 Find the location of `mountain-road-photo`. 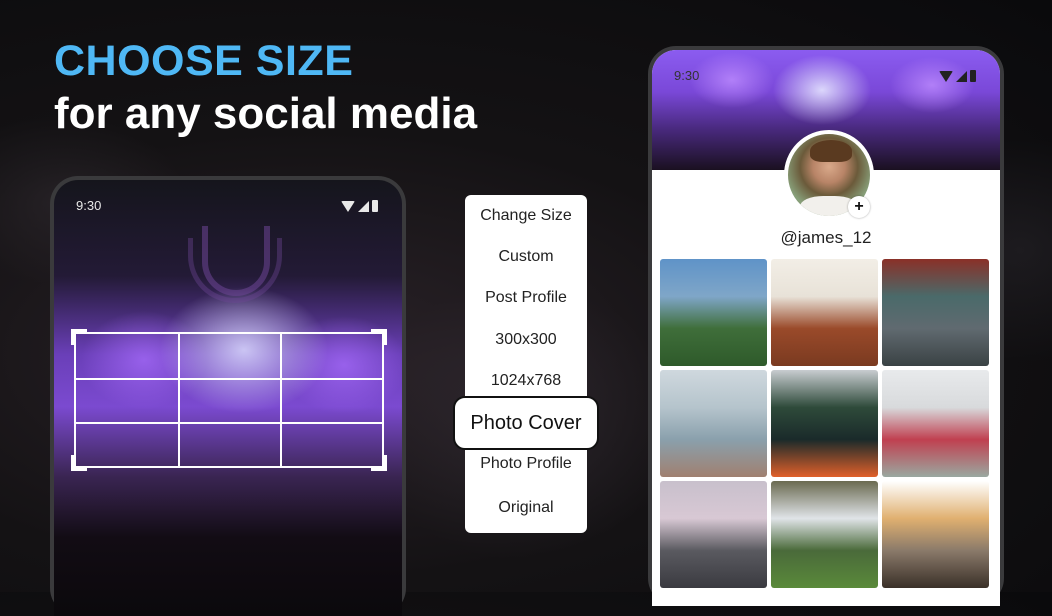

mountain-road-photo is located at coordinates (713, 534).